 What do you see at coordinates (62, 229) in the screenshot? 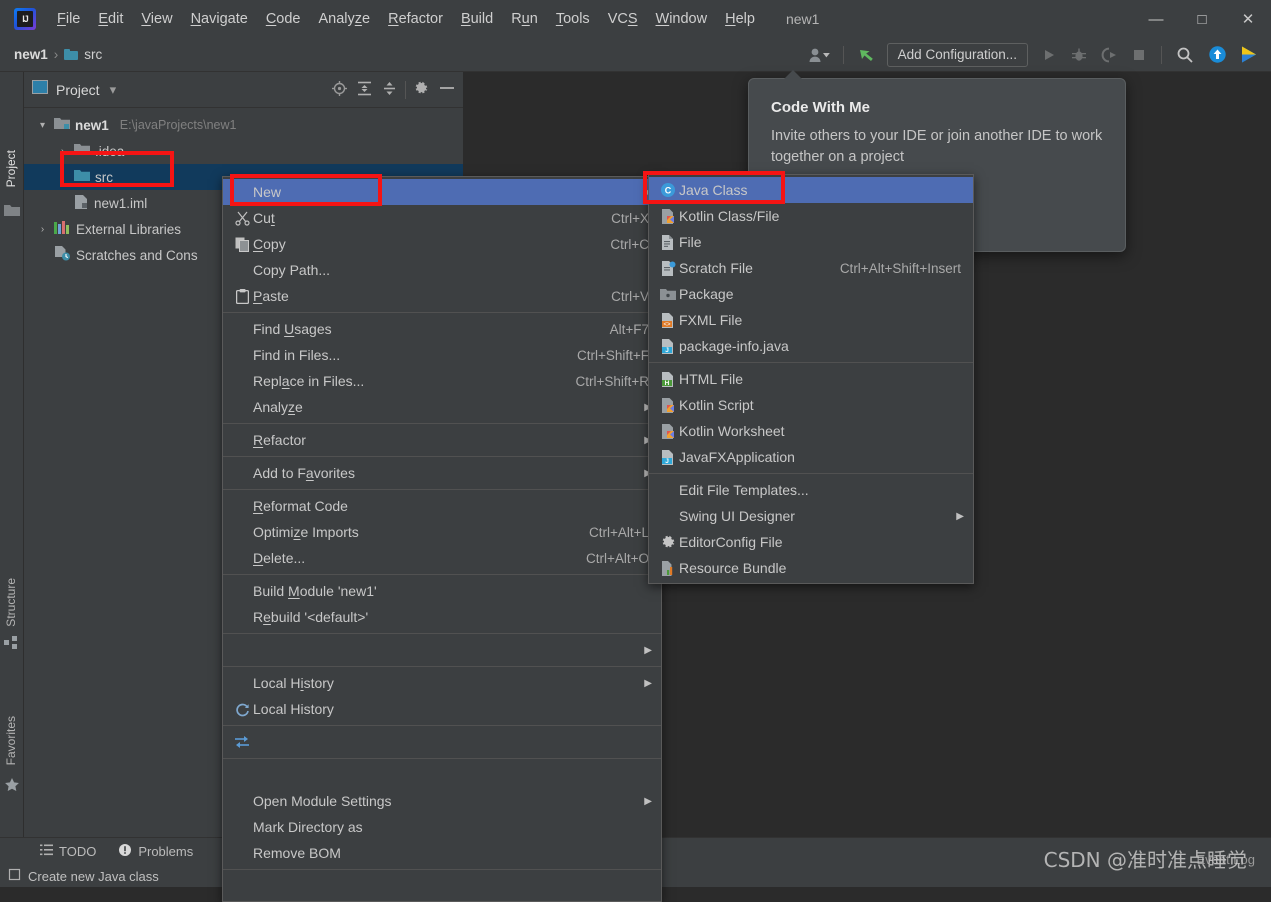
I see `libraries-icon` at bounding box center [62, 229].